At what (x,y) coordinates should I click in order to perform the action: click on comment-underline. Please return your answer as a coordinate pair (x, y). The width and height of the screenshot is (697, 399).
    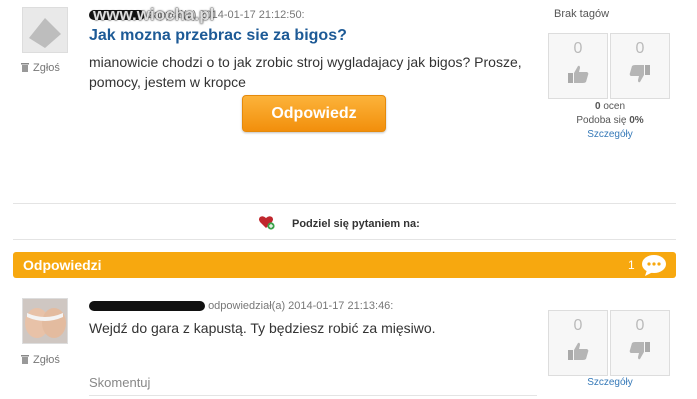
    Looking at the image, I should click on (313, 395).